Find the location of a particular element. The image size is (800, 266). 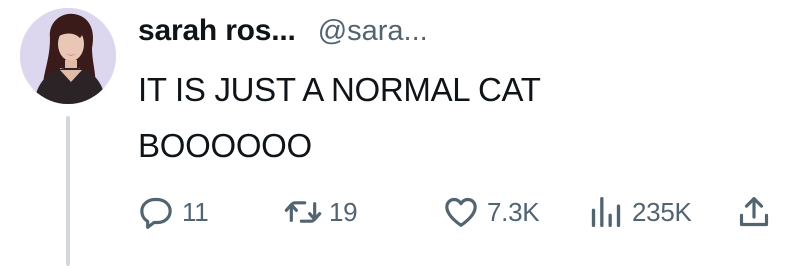

tweet-text-line: IT IS JUST A NORMAL CAT is located at coordinates (339, 89).